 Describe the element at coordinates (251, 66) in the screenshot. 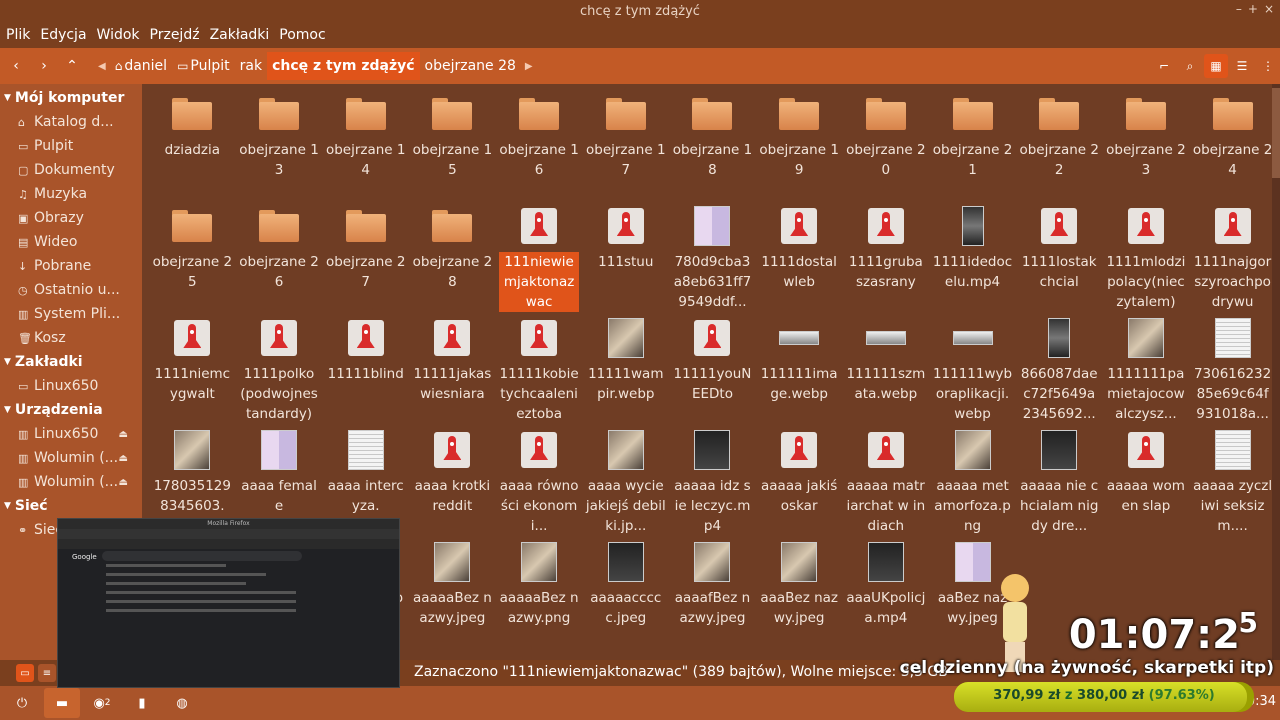

I see `breadcrumb-rak: rak` at that location.